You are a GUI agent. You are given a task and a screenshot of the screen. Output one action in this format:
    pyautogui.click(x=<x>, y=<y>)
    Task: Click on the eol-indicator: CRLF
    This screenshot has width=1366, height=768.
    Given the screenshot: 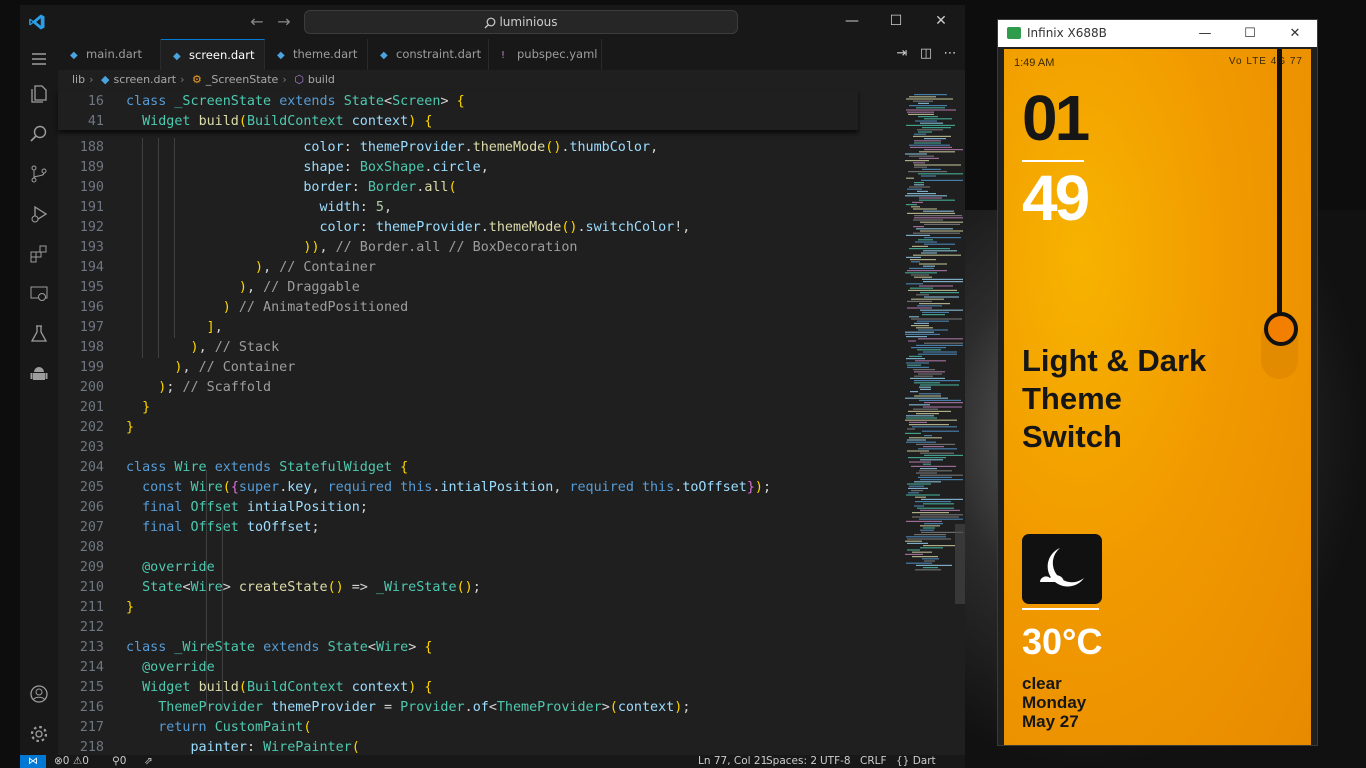 What is the action you would take?
    pyautogui.click(x=873, y=761)
    